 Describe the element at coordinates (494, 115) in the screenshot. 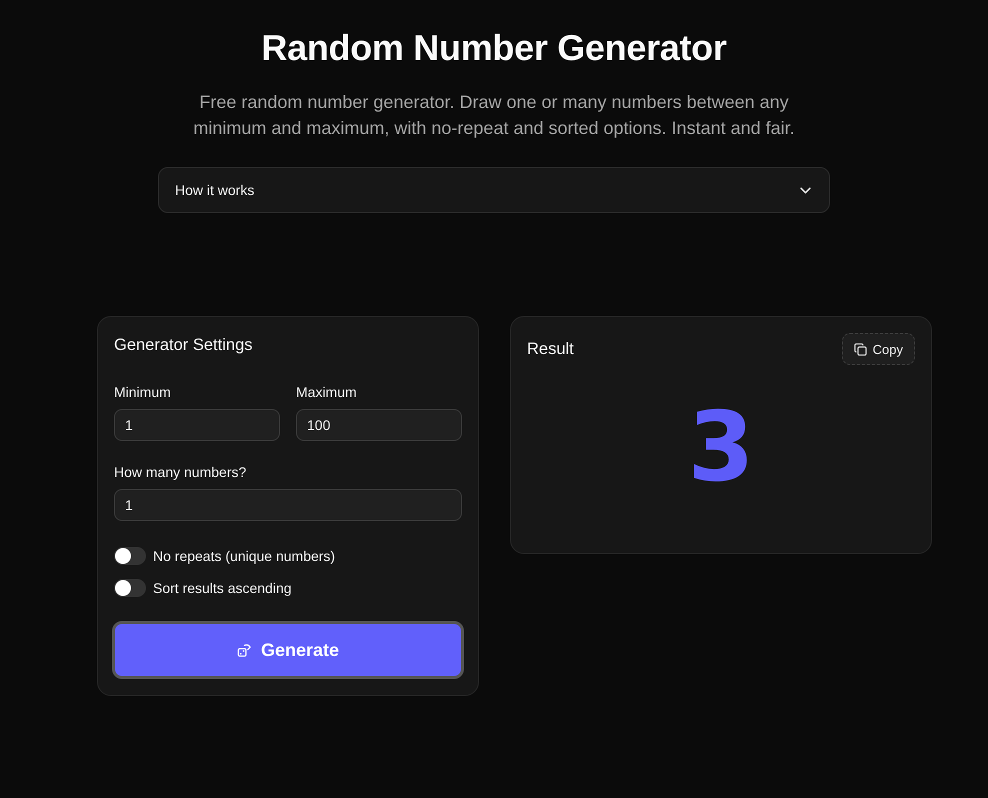

I see `page-description: Free random number generator. Draw one or many numbers between any minimum and maximum, with no-repeat and sorted options. Instant and fair.` at that location.